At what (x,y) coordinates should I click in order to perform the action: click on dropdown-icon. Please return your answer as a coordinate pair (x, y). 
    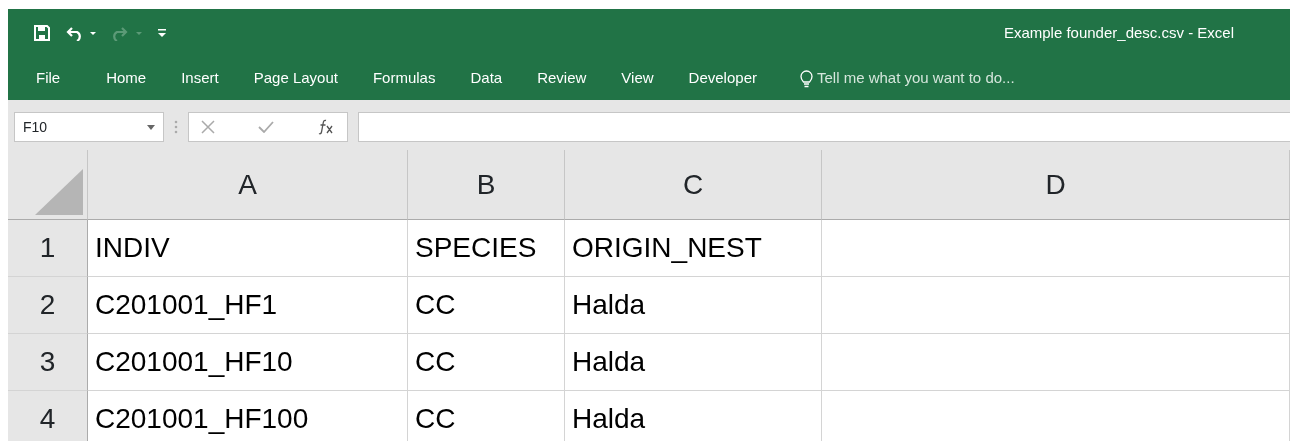
    Looking at the image, I should click on (151, 127).